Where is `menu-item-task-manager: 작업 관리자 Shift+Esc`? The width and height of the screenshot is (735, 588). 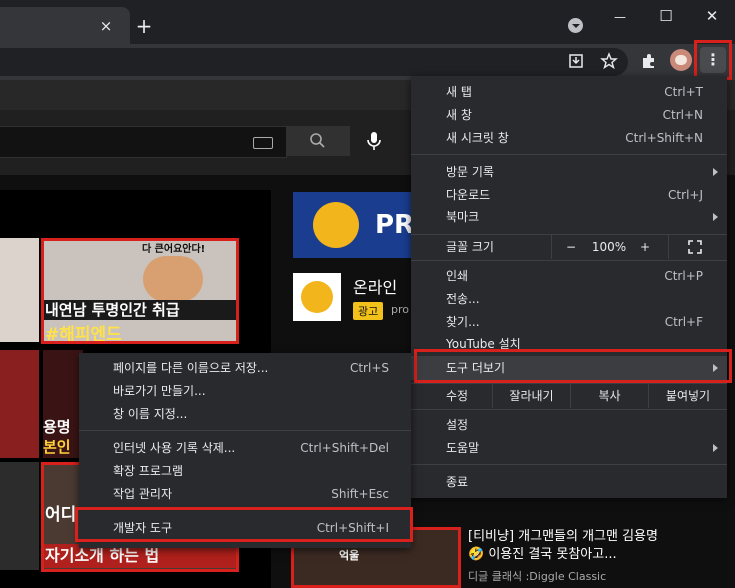
menu-item-task-manager: 작업 관리자 Shift+Esc is located at coordinates (234, 494).